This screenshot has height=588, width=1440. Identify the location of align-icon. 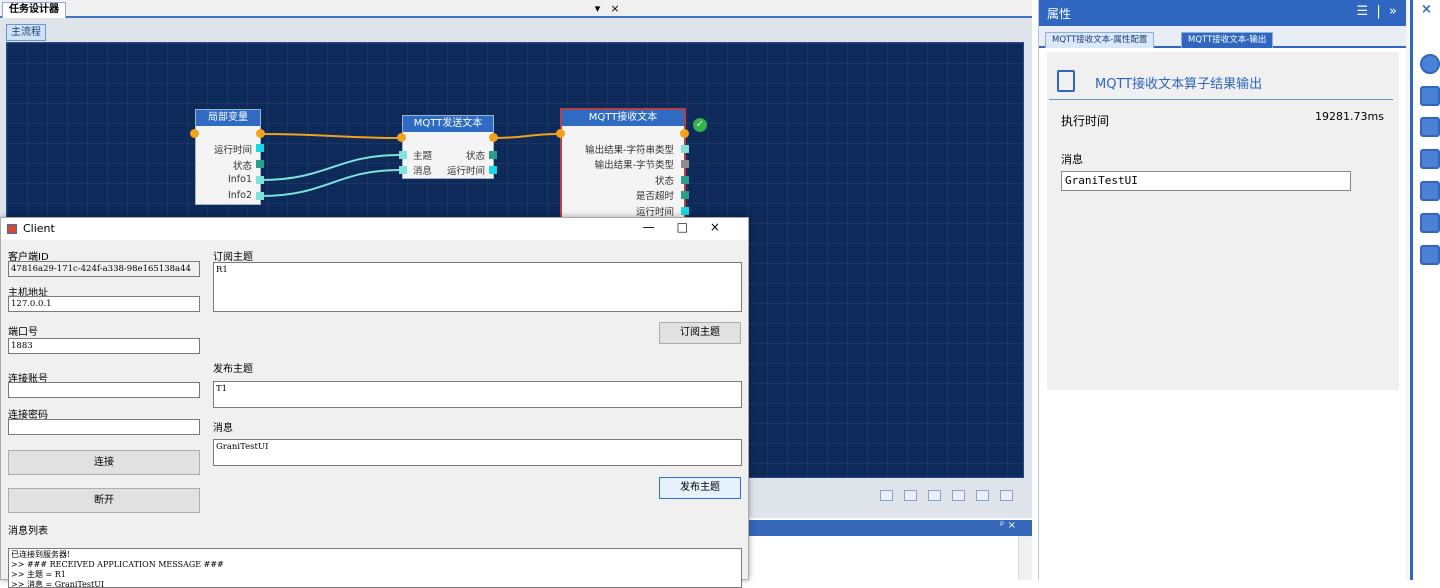
(886, 495).